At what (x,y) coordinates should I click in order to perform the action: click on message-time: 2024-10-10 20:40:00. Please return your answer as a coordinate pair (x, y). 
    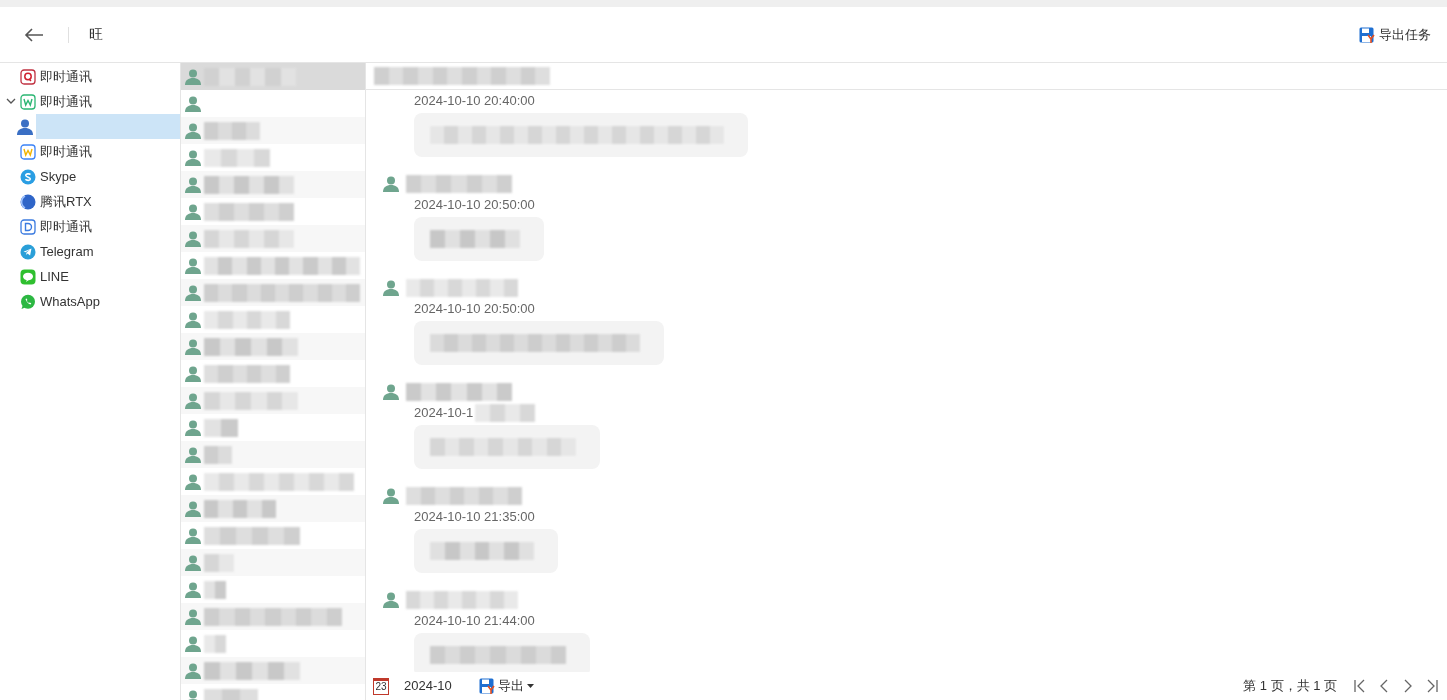
    Looking at the image, I should click on (474, 101).